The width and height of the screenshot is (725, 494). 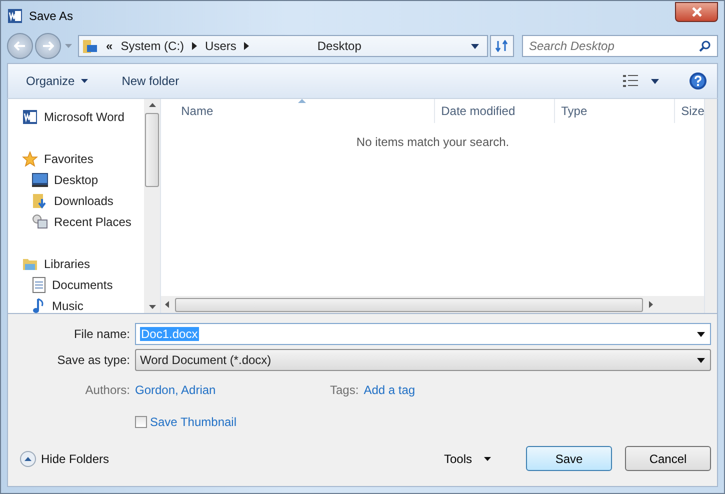 What do you see at coordinates (620, 46) in the screenshot?
I see `search-field: Search Desktop` at bounding box center [620, 46].